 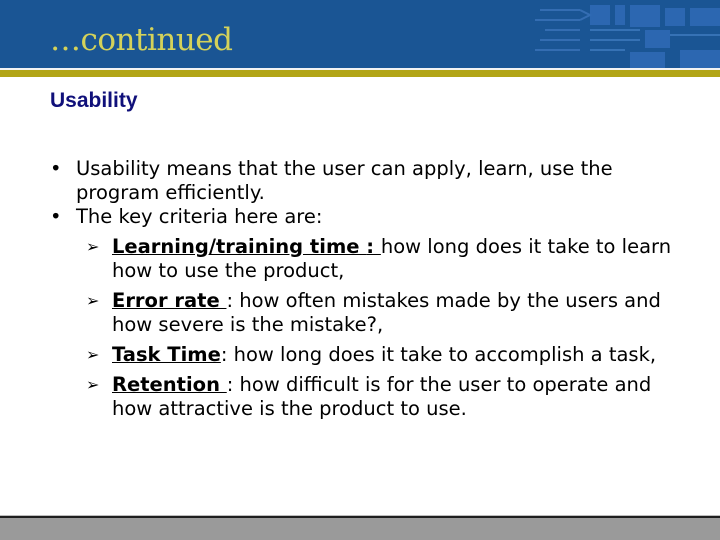 What do you see at coordinates (169, 300) in the screenshot?
I see `criteria-term: Error rate` at bounding box center [169, 300].